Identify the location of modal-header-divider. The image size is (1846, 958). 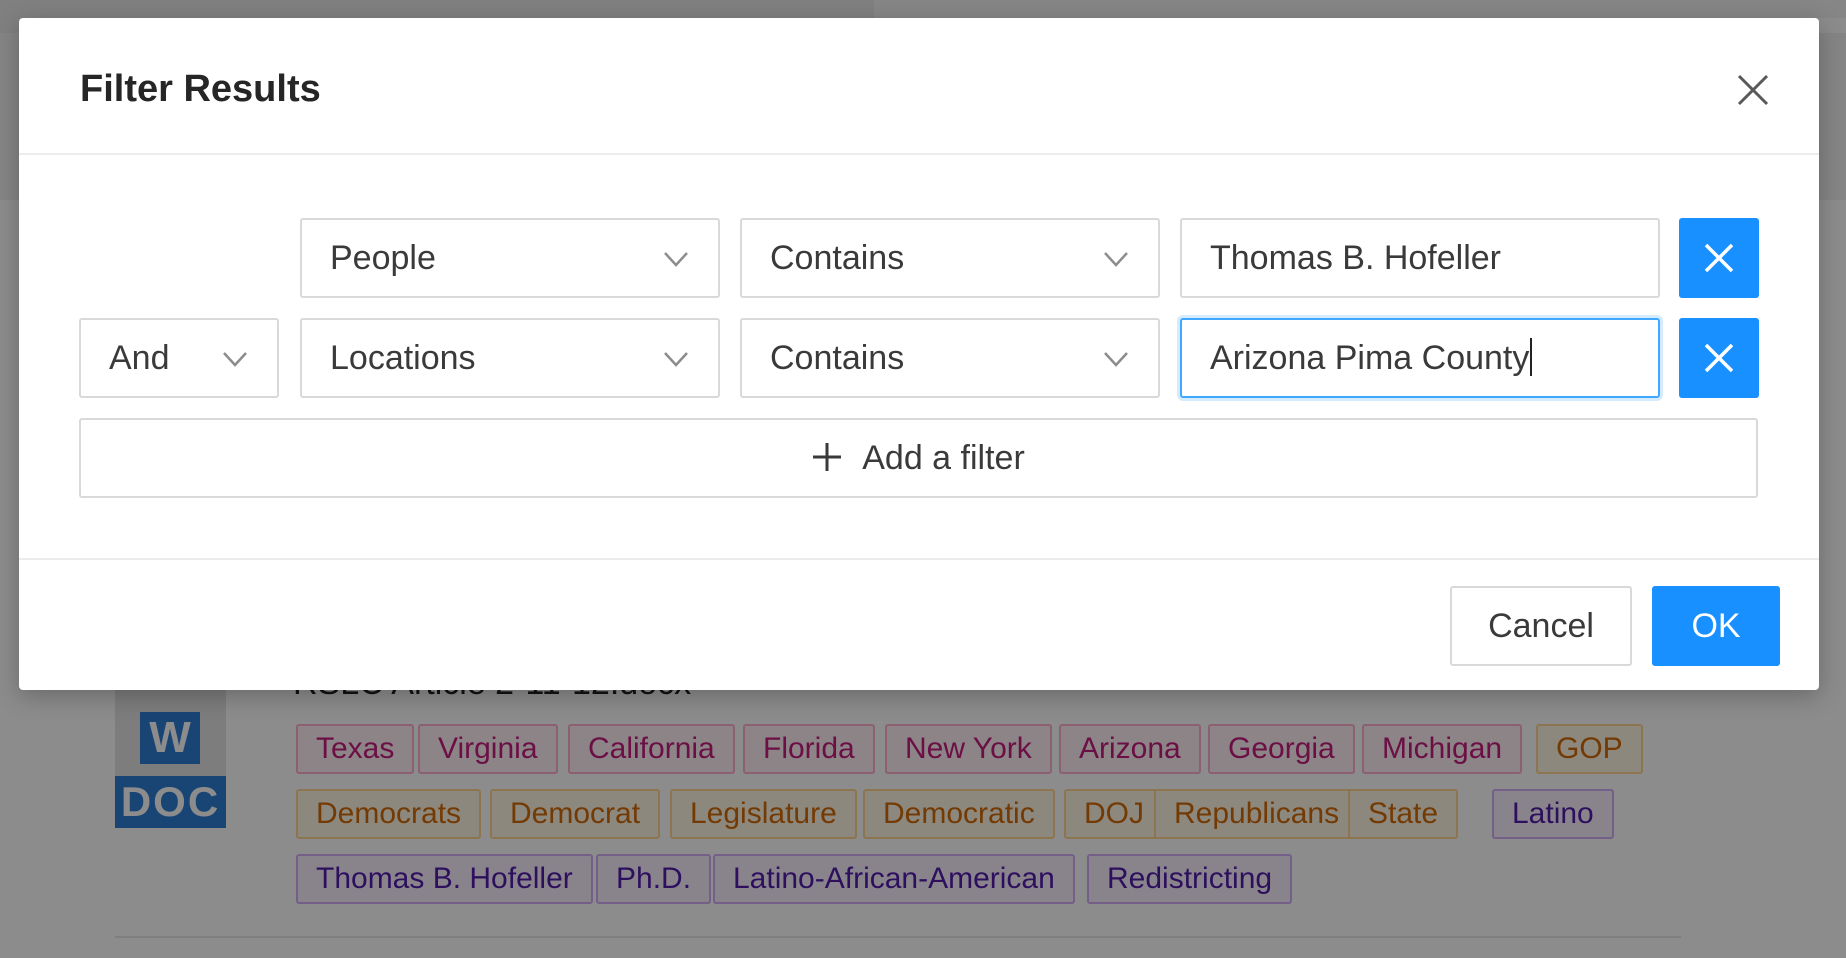
(919, 154).